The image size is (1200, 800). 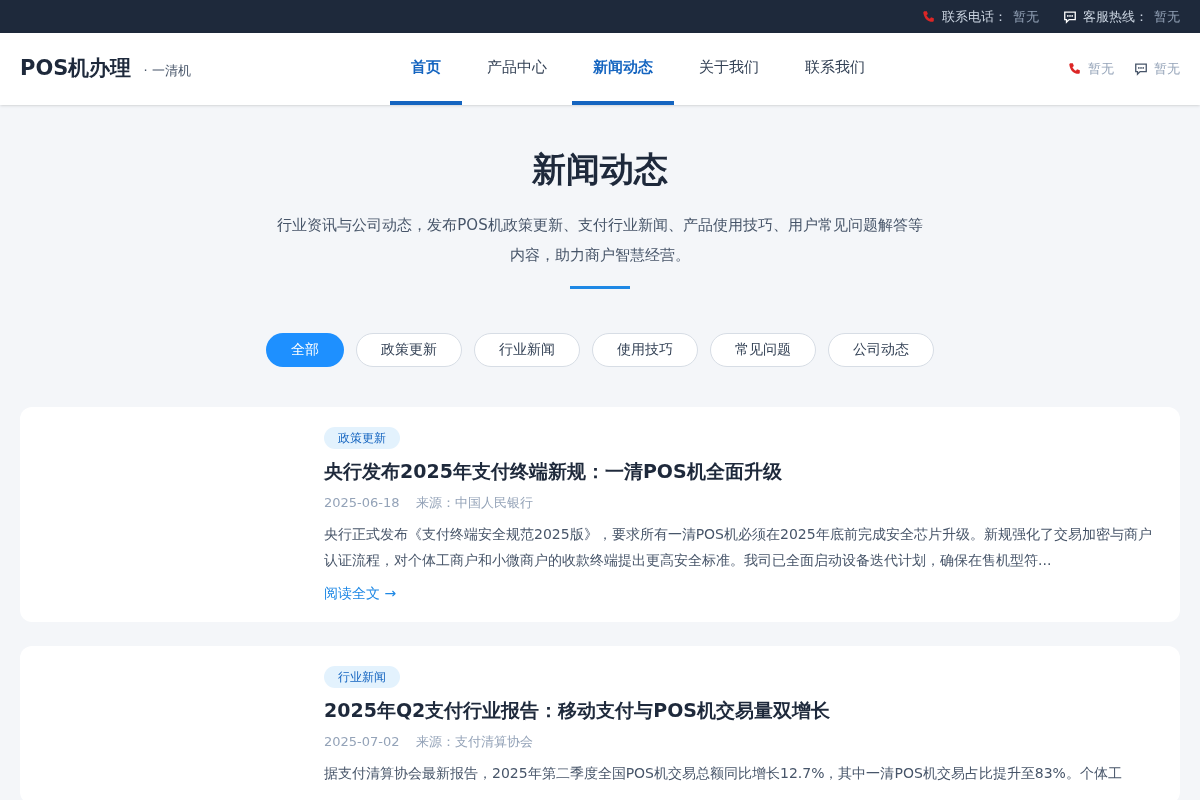 I want to click on nav-link: 产品中心, so click(x=517, y=69).